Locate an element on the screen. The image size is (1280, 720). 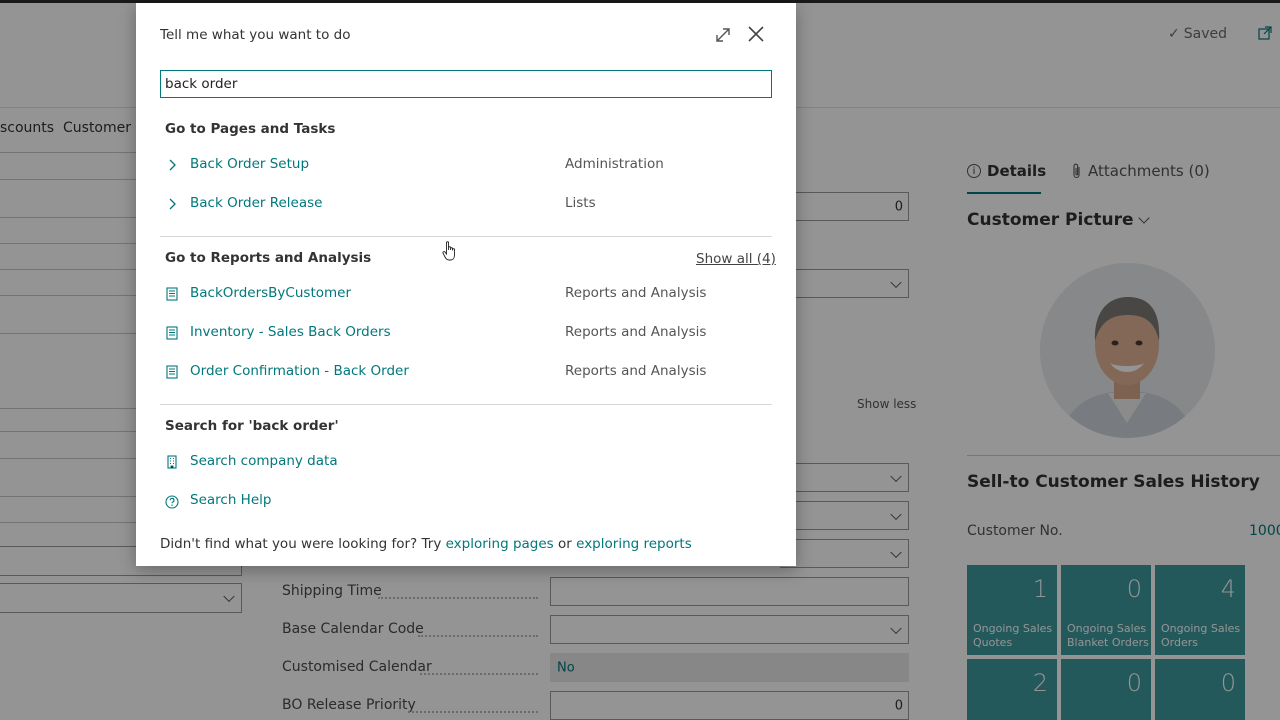
reports-heading: Go to Reports and Analysis is located at coordinates (268, 258).